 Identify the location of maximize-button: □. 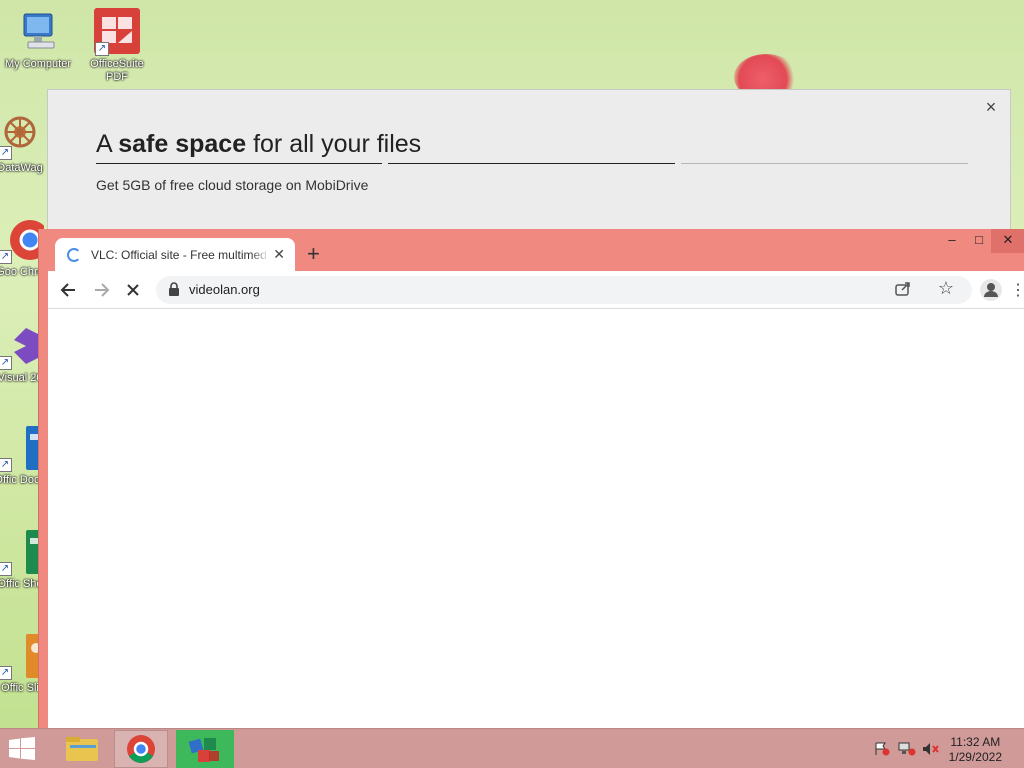
(979, 241).